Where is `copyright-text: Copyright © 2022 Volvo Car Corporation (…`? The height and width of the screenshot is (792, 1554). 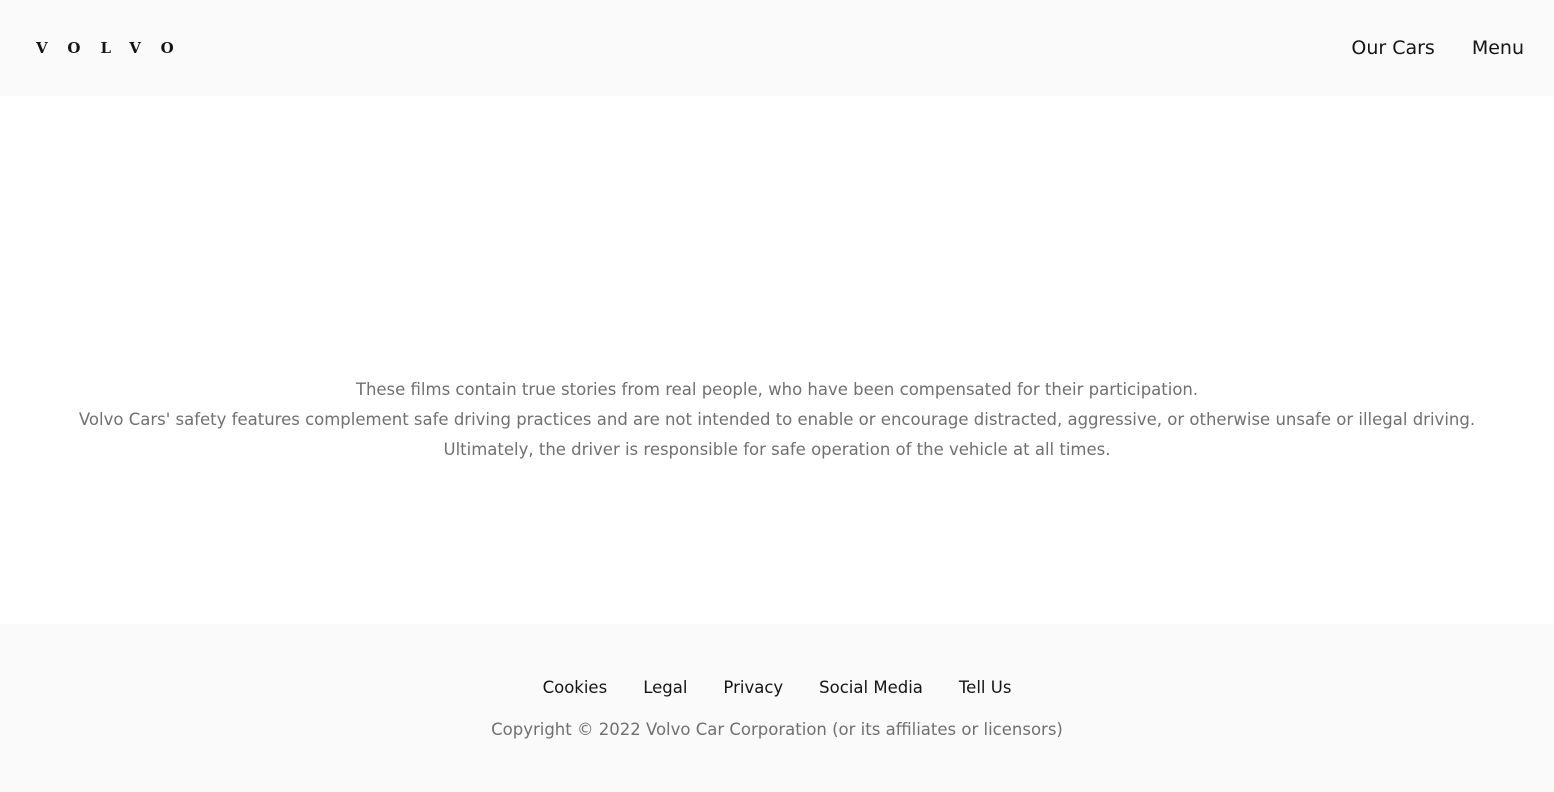
copyright-text: Copyright © 2022 Volvo Car Corporation (… is located at coordinates (777, 729).